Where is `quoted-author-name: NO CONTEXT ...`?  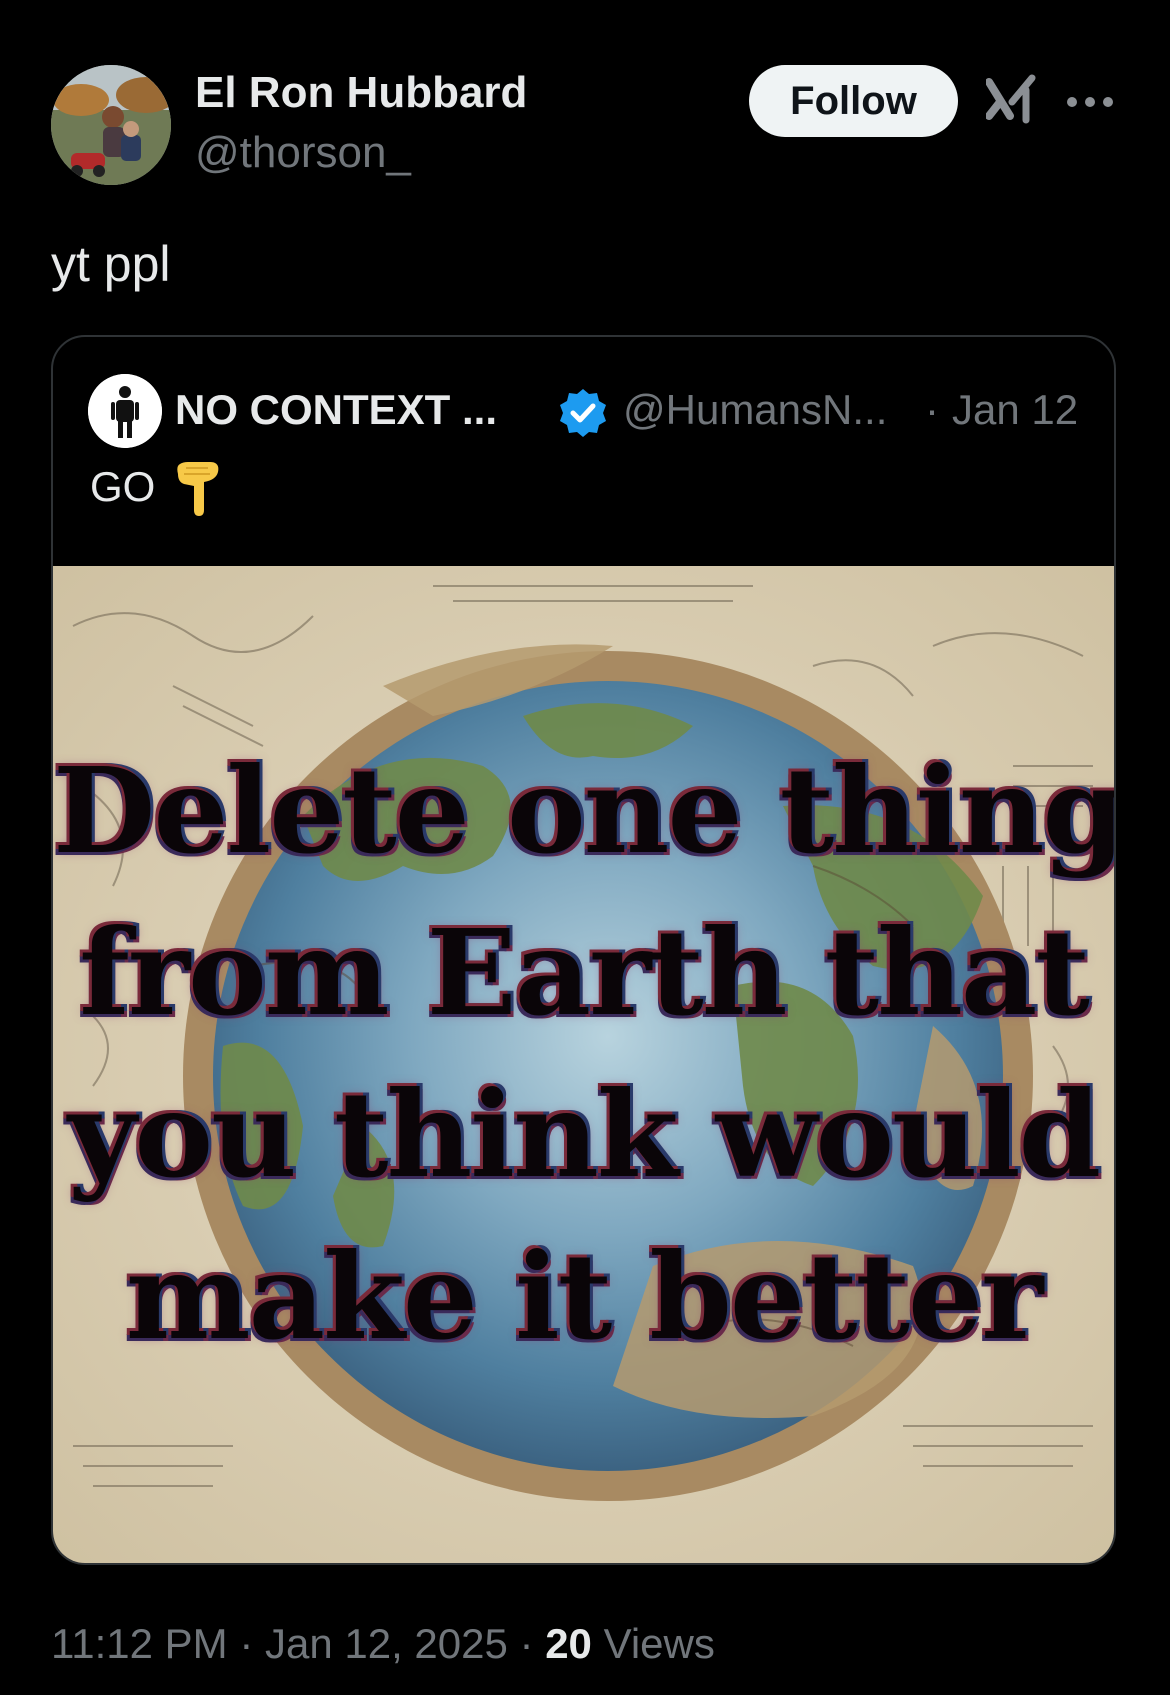 quoted-author-name: NO CONTEXT ... is located at coordinates (336, 410).